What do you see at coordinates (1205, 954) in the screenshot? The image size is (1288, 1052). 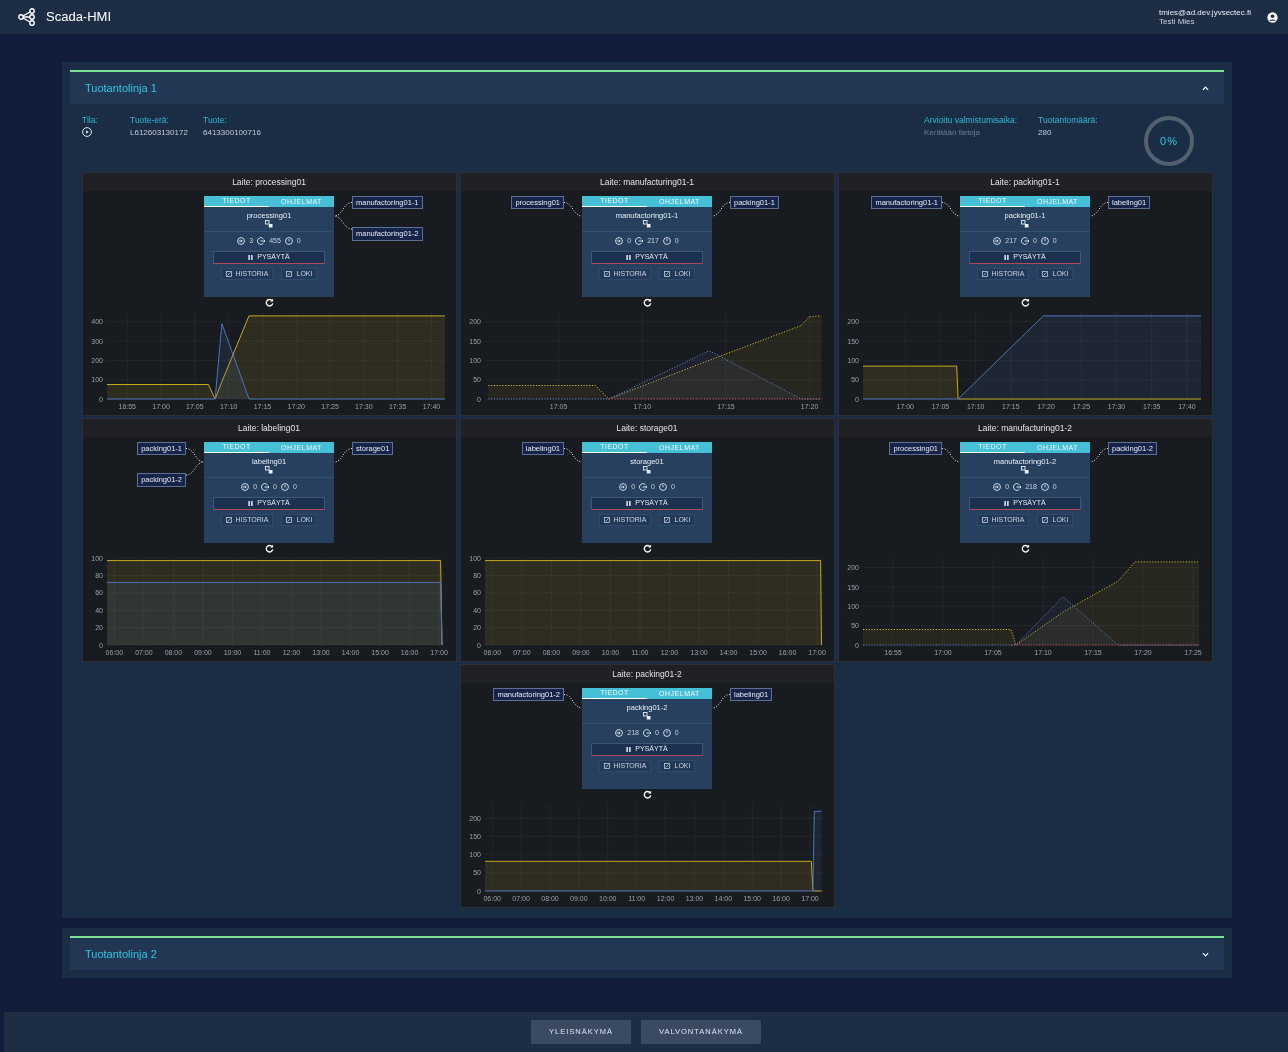 I see `chevron-down-icon` at bounding box center [1205, 954].